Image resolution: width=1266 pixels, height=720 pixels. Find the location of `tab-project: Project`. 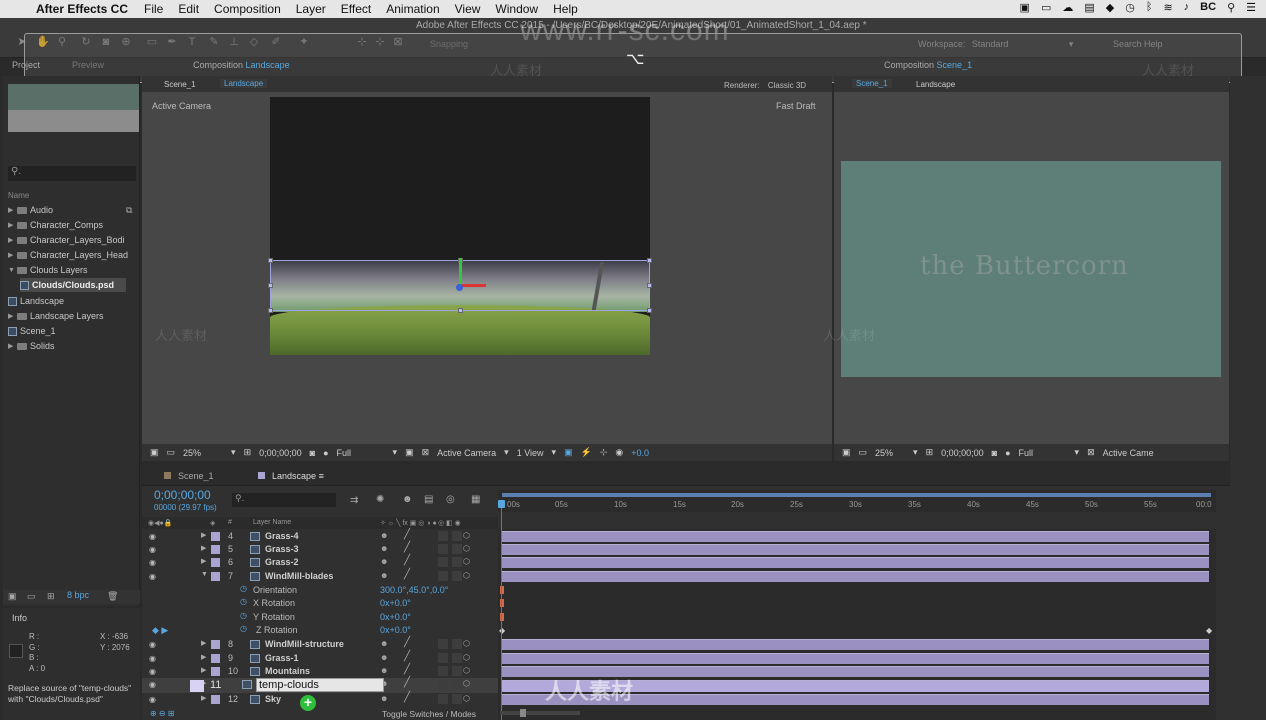

tab-project: Project is located at coordinates (26, 65).